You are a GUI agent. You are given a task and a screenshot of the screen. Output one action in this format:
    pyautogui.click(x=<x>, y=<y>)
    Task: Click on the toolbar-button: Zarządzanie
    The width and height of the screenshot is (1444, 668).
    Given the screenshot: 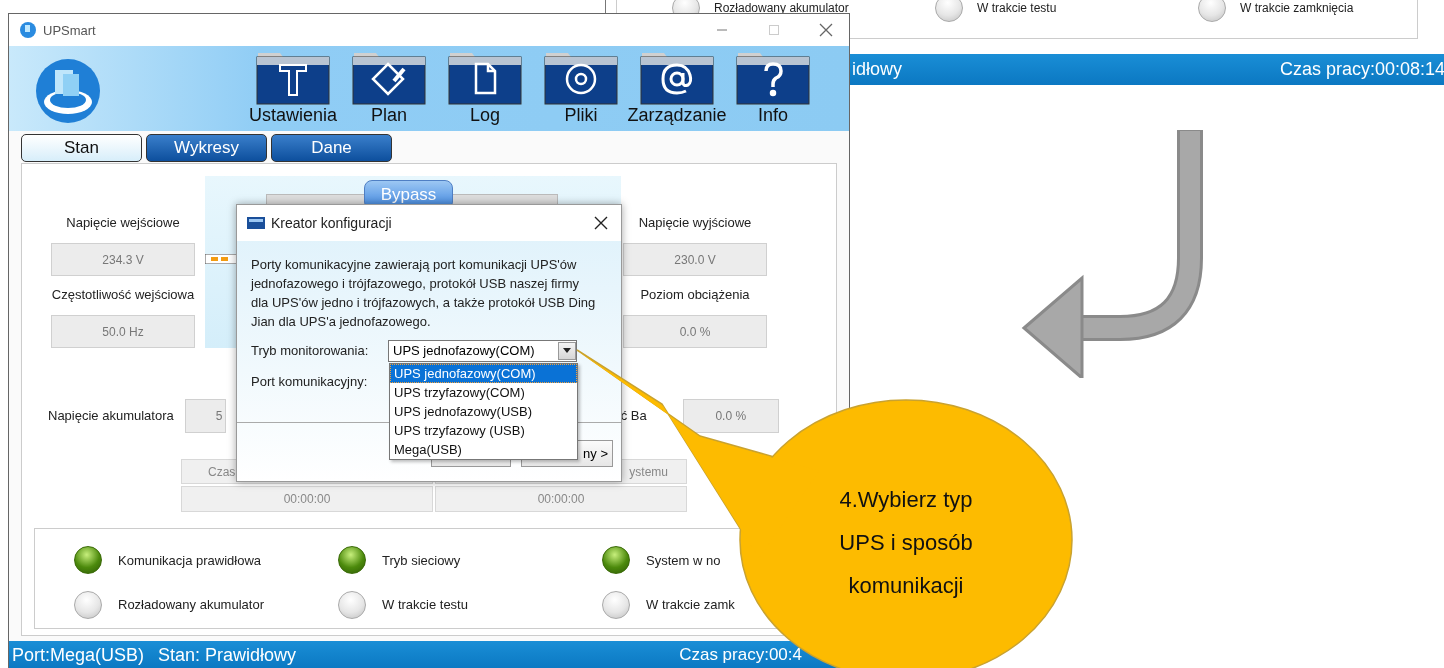 What is the action you would take?
    pyautogui.click(x=677, y=86)
    